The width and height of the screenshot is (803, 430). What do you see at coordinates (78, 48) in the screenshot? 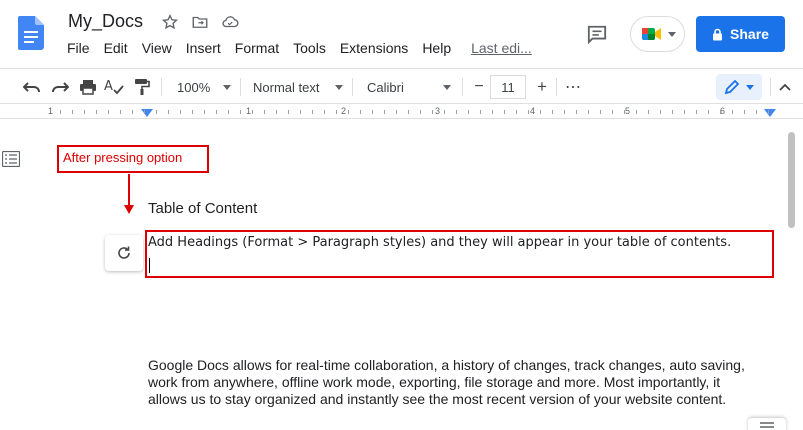
I see `menu-file: File` at bounding box center [78, 48].